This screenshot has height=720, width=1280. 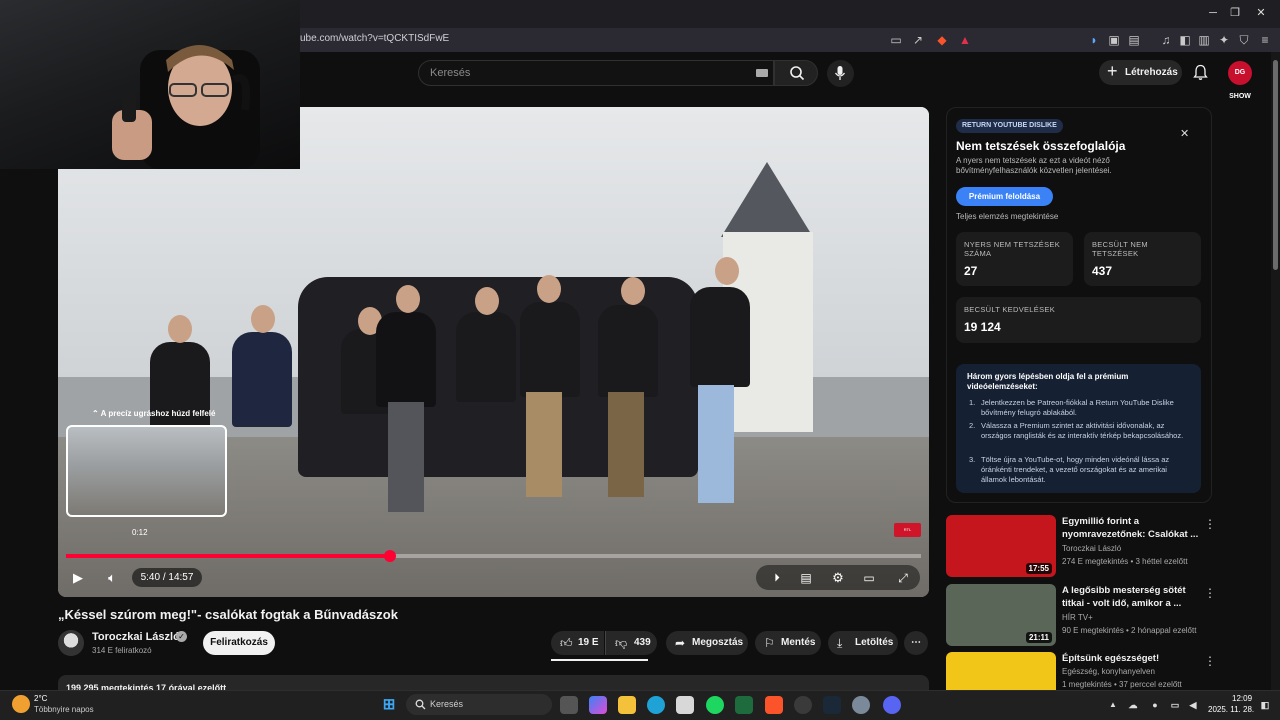 I want to click on wallet-icon: ▥, so click(x=1204, y=40).